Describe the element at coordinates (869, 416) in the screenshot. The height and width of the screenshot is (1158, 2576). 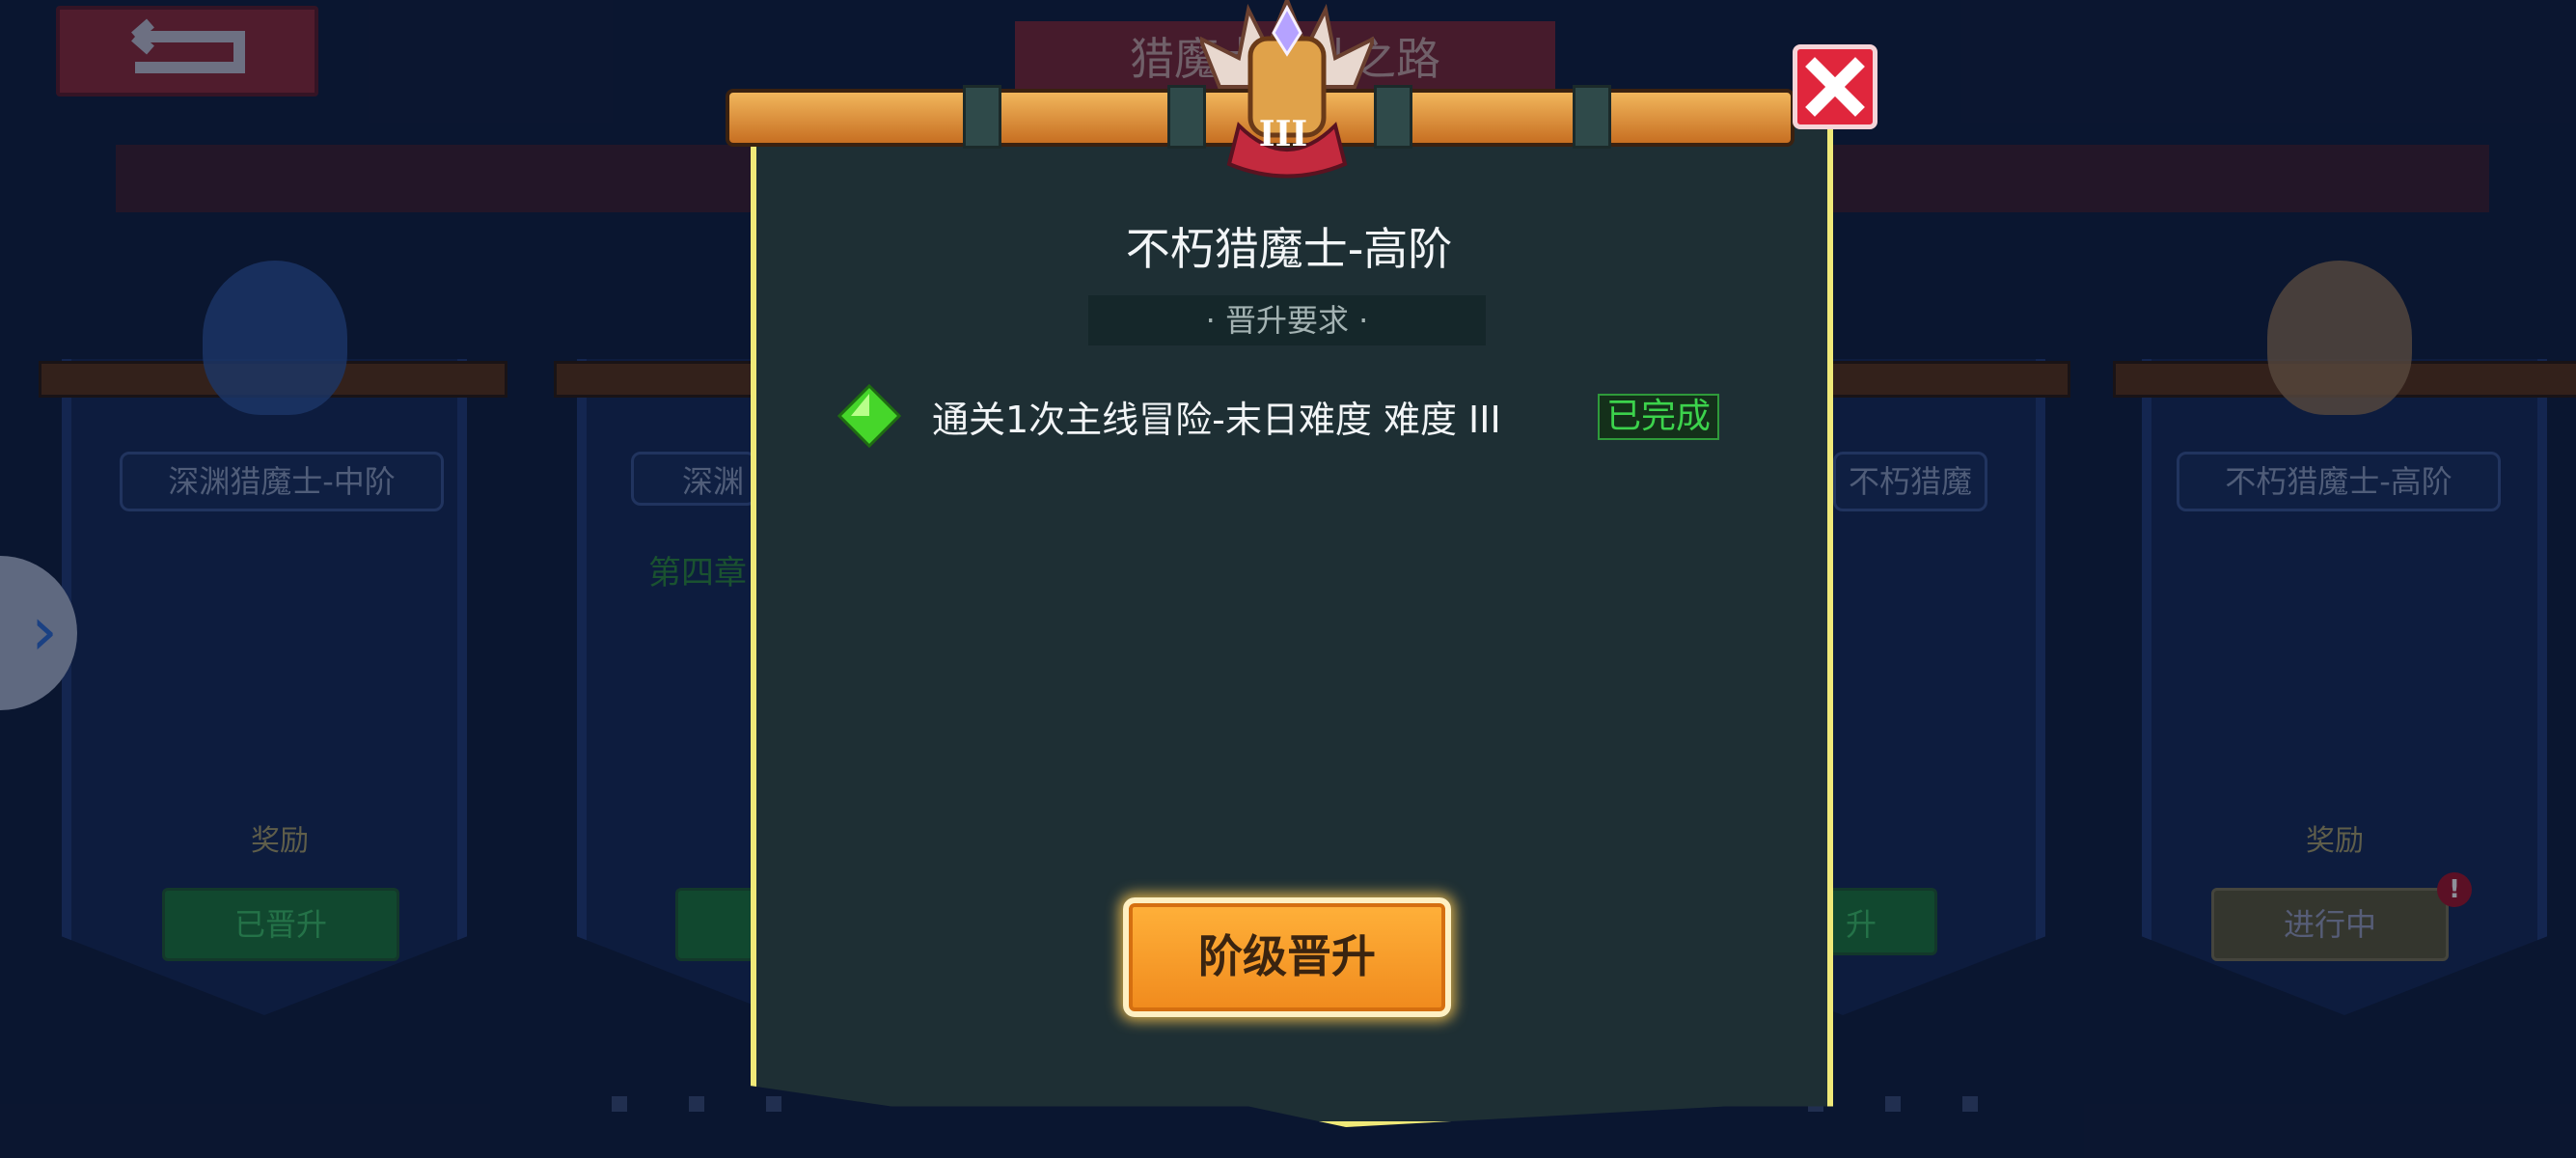
I see `green-gem-icon` at that location.